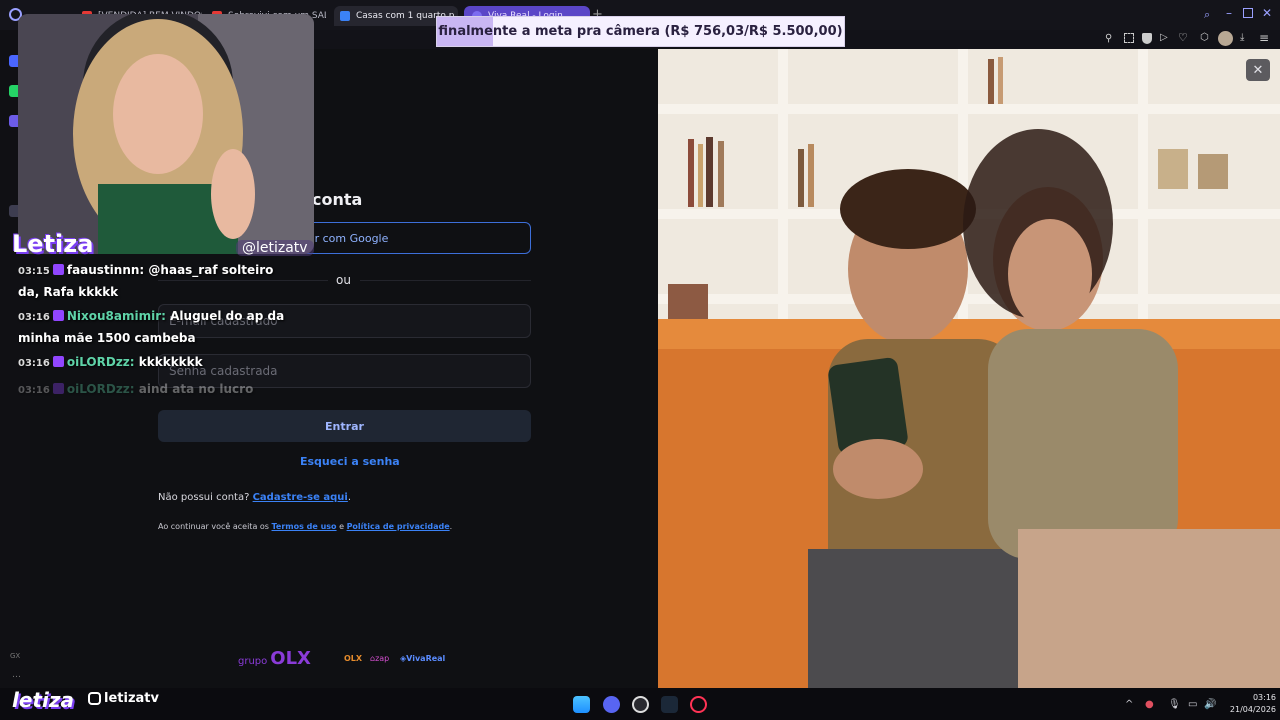 The height and width of the screenshot is (720, 1280). I want to click on windows-start-icon, so click(581, 704).